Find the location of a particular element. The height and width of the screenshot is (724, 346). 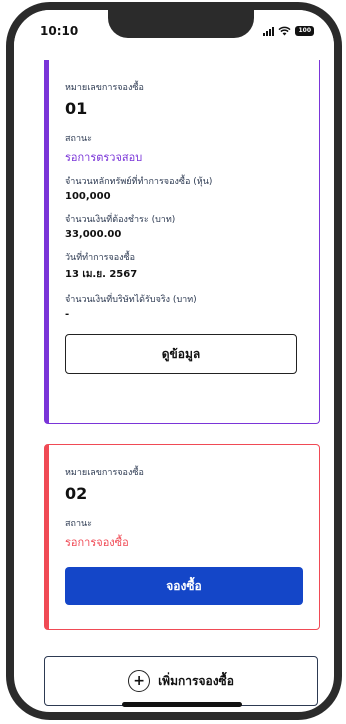

add-subscription-button: + เพิ่มการจองซื้อ is located at coordinates (181, 681).